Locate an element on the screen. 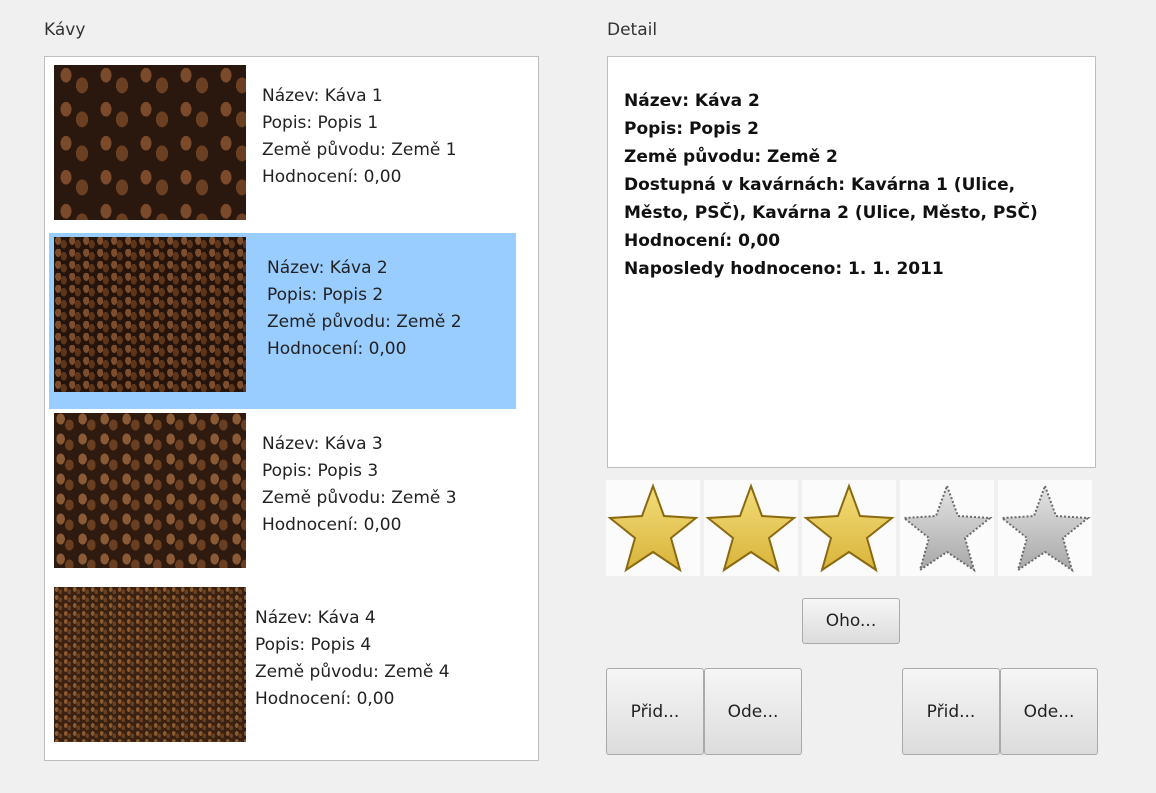 This screenshot has width=1156, height=793. coffee-origin: Země původu: Země 4 is located at coordinates (352, 672).